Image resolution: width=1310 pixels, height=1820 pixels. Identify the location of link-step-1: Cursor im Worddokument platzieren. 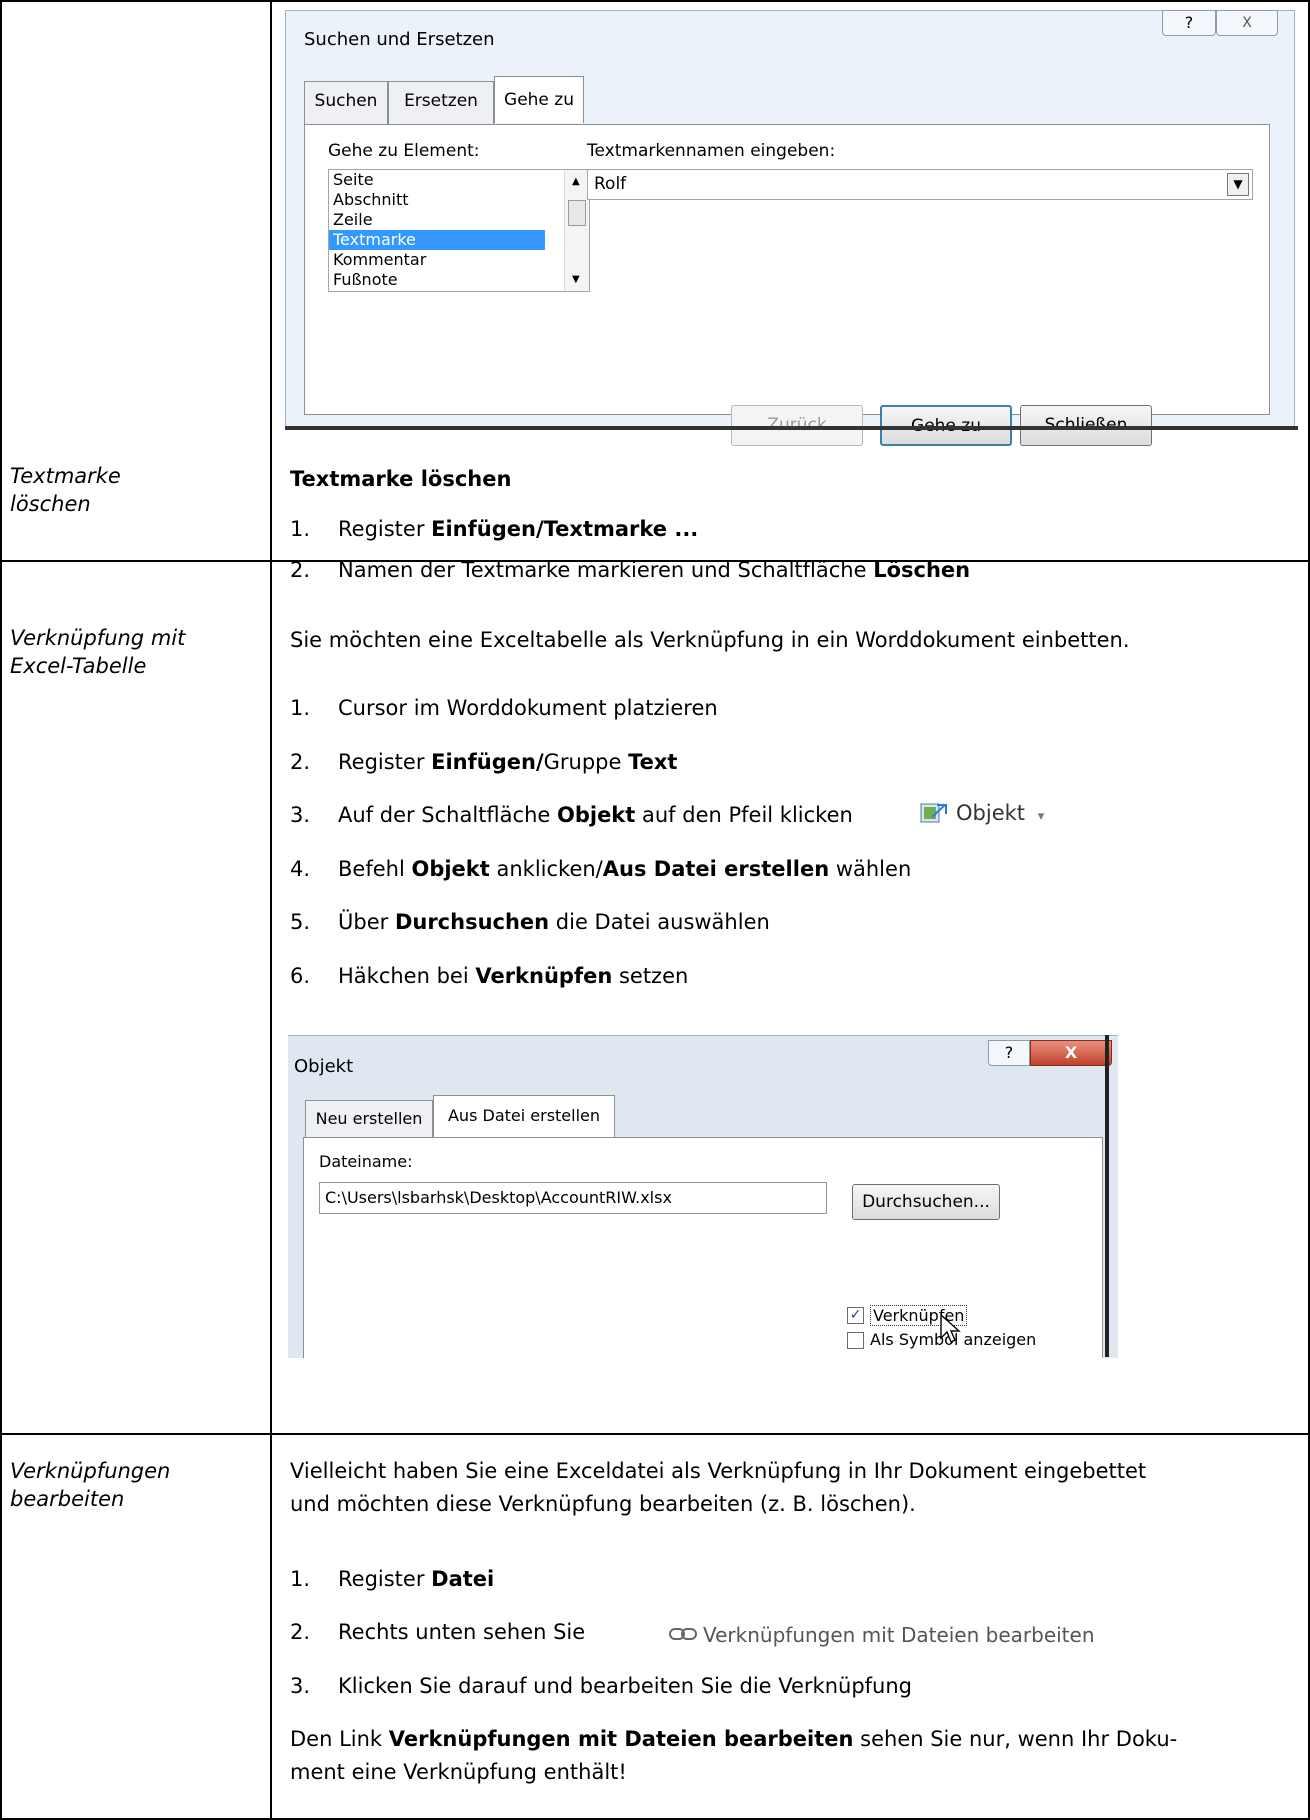
(528, 708).